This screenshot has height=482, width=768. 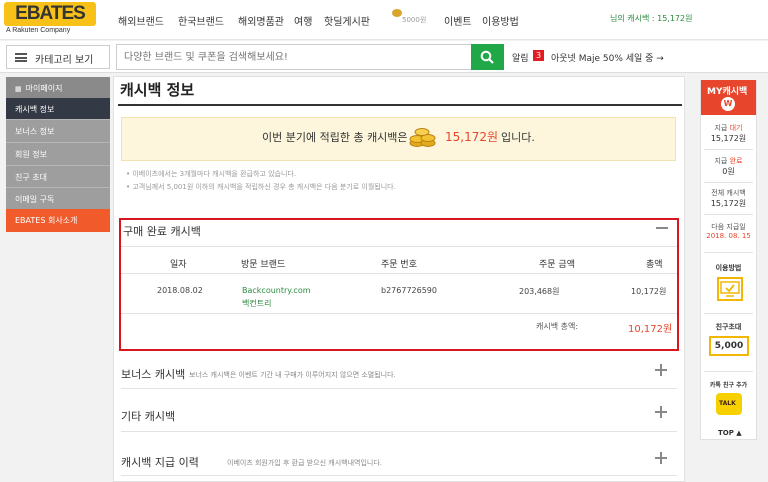 What do you see at coordinates (294, 57) in the screenshot?
I see `search-input` at bounding box center [294, 57].